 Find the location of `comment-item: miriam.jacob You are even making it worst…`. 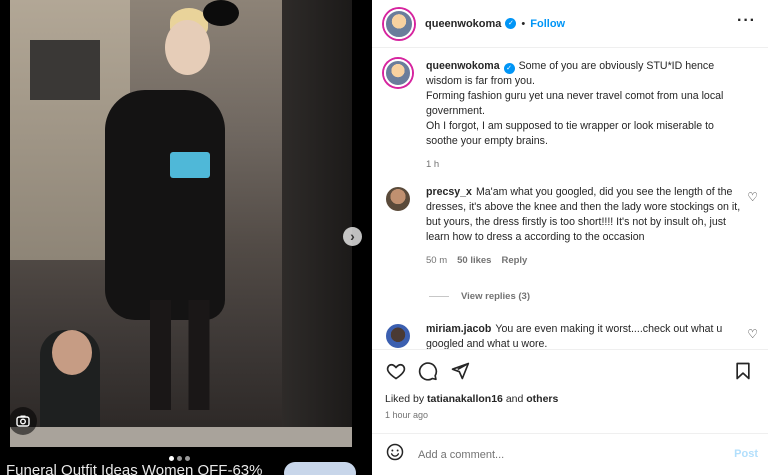

comment-item: miriam.jacob You are even making it worst… is located at coordinates (565, 335).